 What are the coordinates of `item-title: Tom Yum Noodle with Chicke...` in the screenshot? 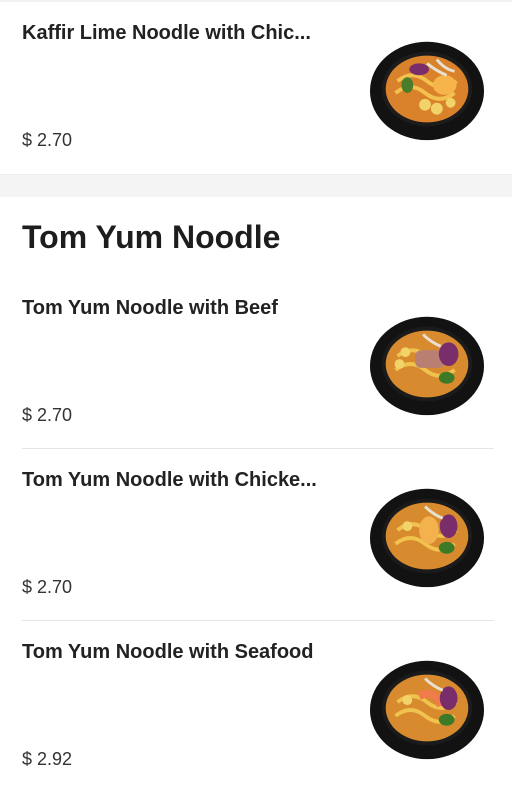 It's located at (169, 480).